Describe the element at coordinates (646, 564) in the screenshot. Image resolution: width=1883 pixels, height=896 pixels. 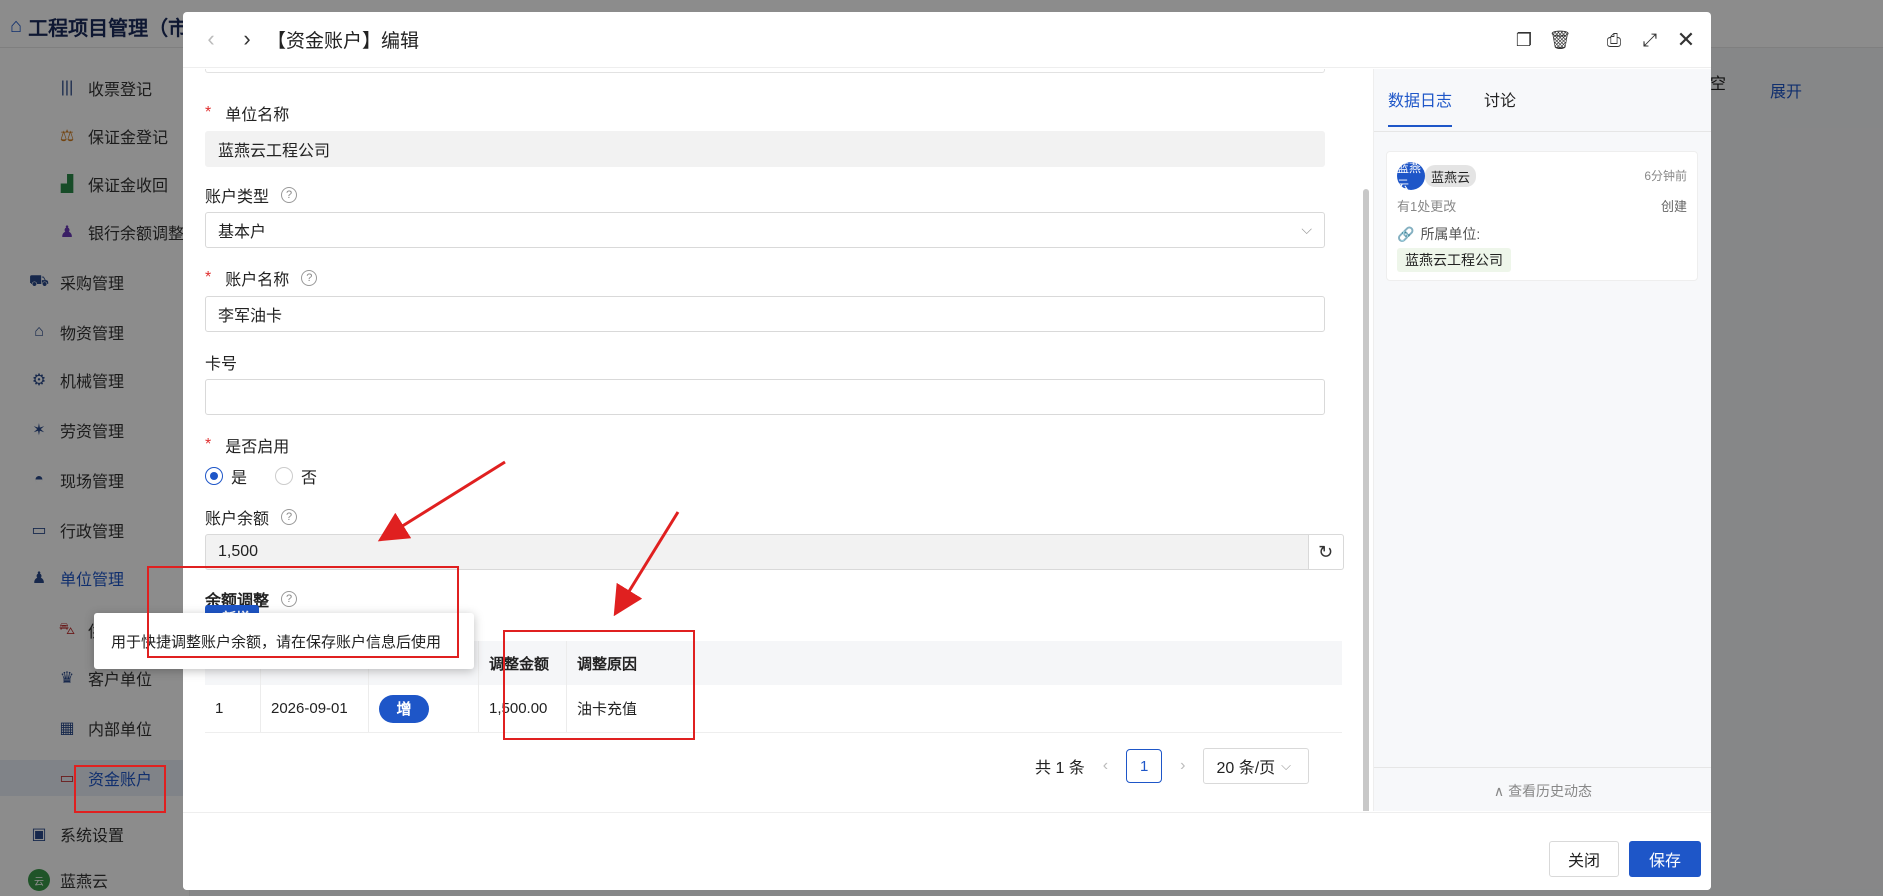
I see `arrow-to-table` at that location.